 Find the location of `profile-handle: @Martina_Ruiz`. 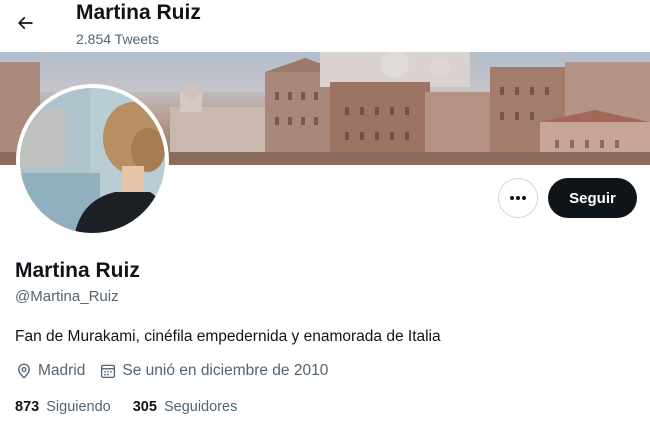

profile-handle: @Martina_Ruiz is located at coordinates (67, 296).